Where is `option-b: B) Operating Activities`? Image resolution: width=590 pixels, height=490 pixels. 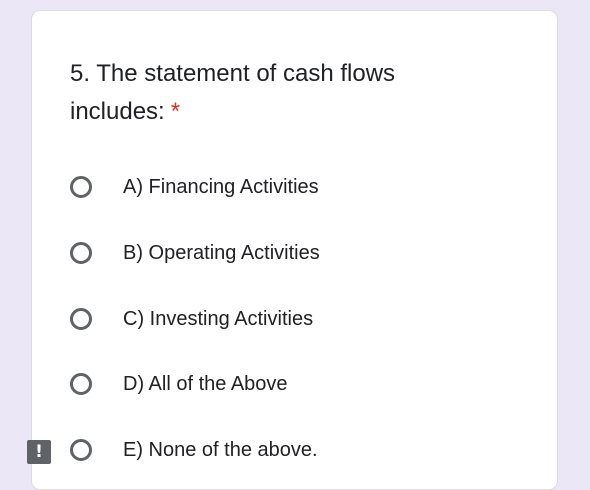
option-b: B) Operating Activities is located at coordinates (195, 253).